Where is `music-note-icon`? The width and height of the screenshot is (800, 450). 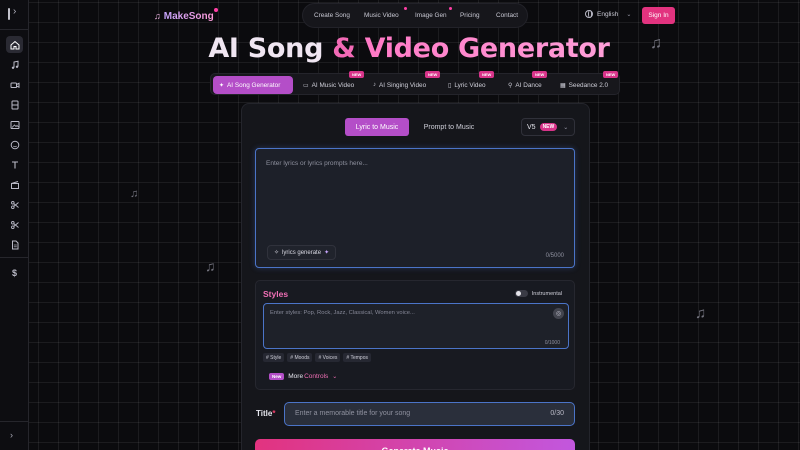
music-note-icon is located at coordinates (14, 64).